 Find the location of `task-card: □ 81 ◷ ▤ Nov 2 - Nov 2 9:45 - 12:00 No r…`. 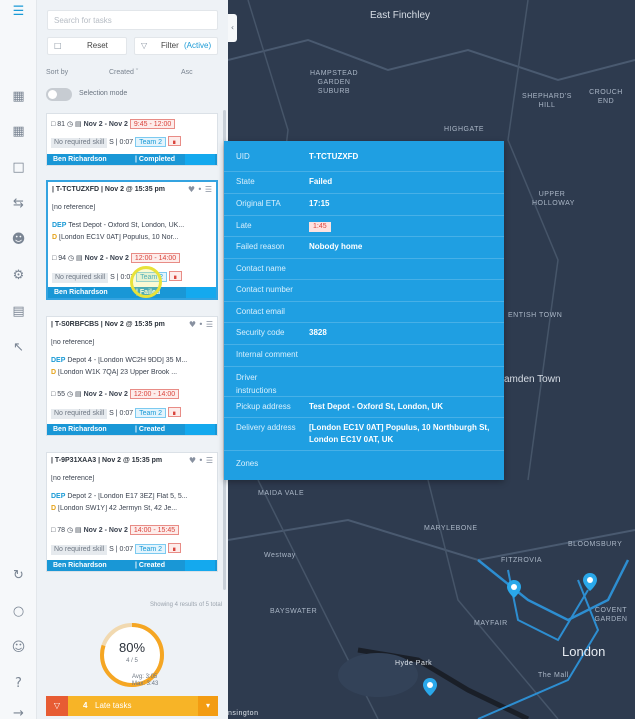

task-card: □ 81 ◷ ▤ Nov 2 - Nov 2 9:45 - 12:00 No r… is located at coordinates (132, 139).